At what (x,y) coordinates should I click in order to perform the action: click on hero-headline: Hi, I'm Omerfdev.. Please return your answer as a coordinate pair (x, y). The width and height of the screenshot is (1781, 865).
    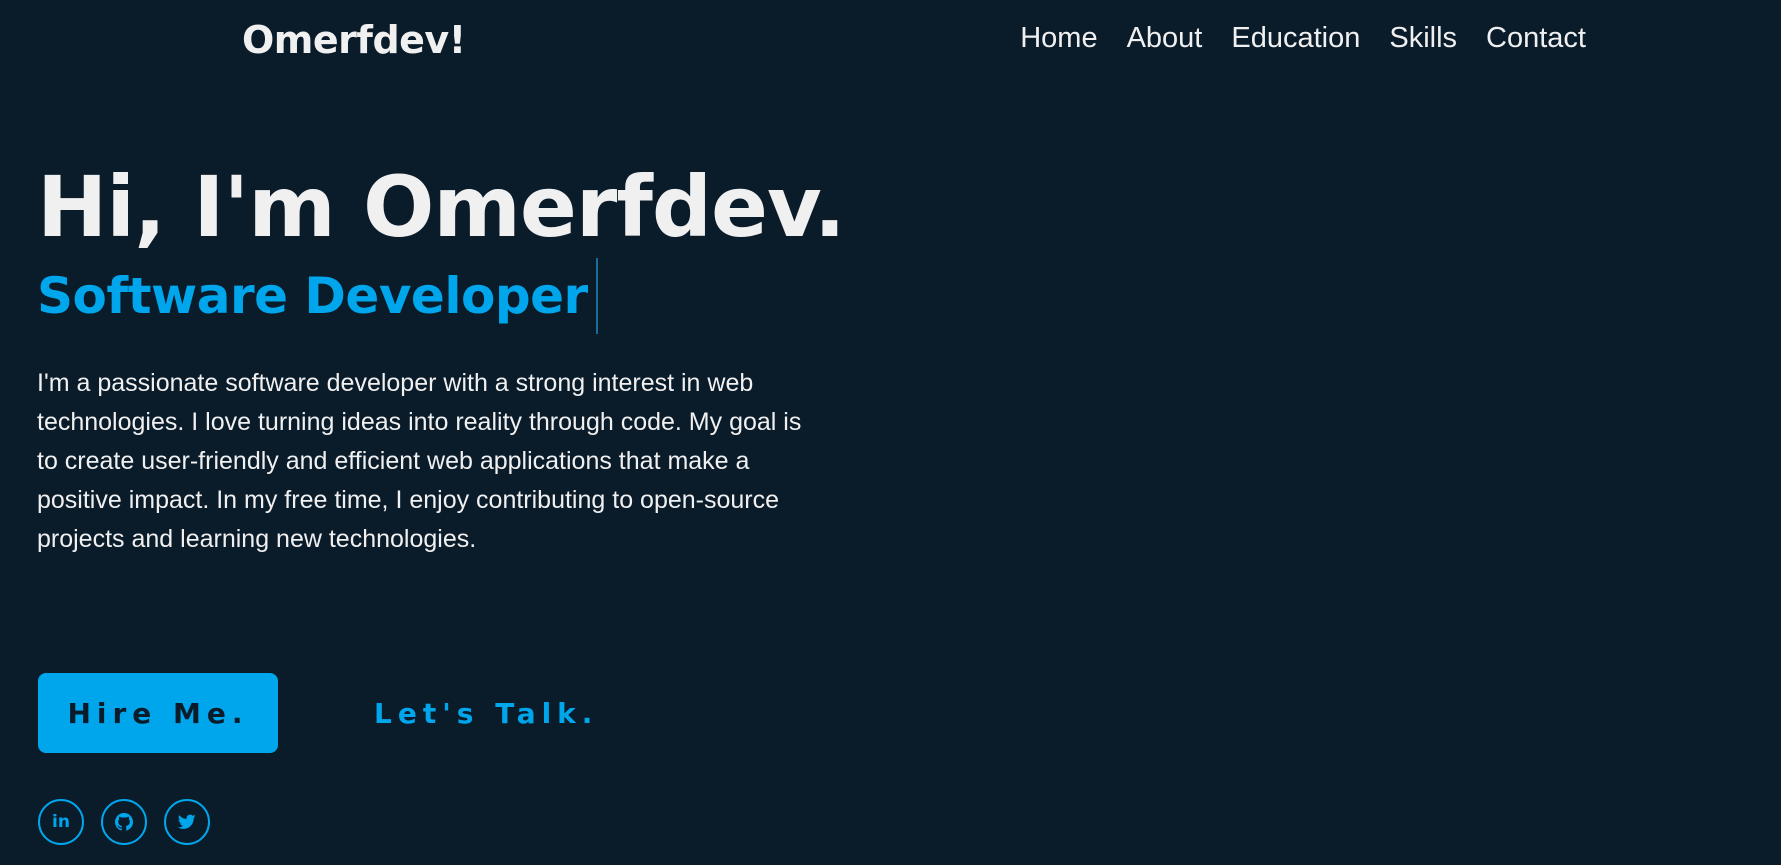
    Looking at the image, I should click on (441, 207).